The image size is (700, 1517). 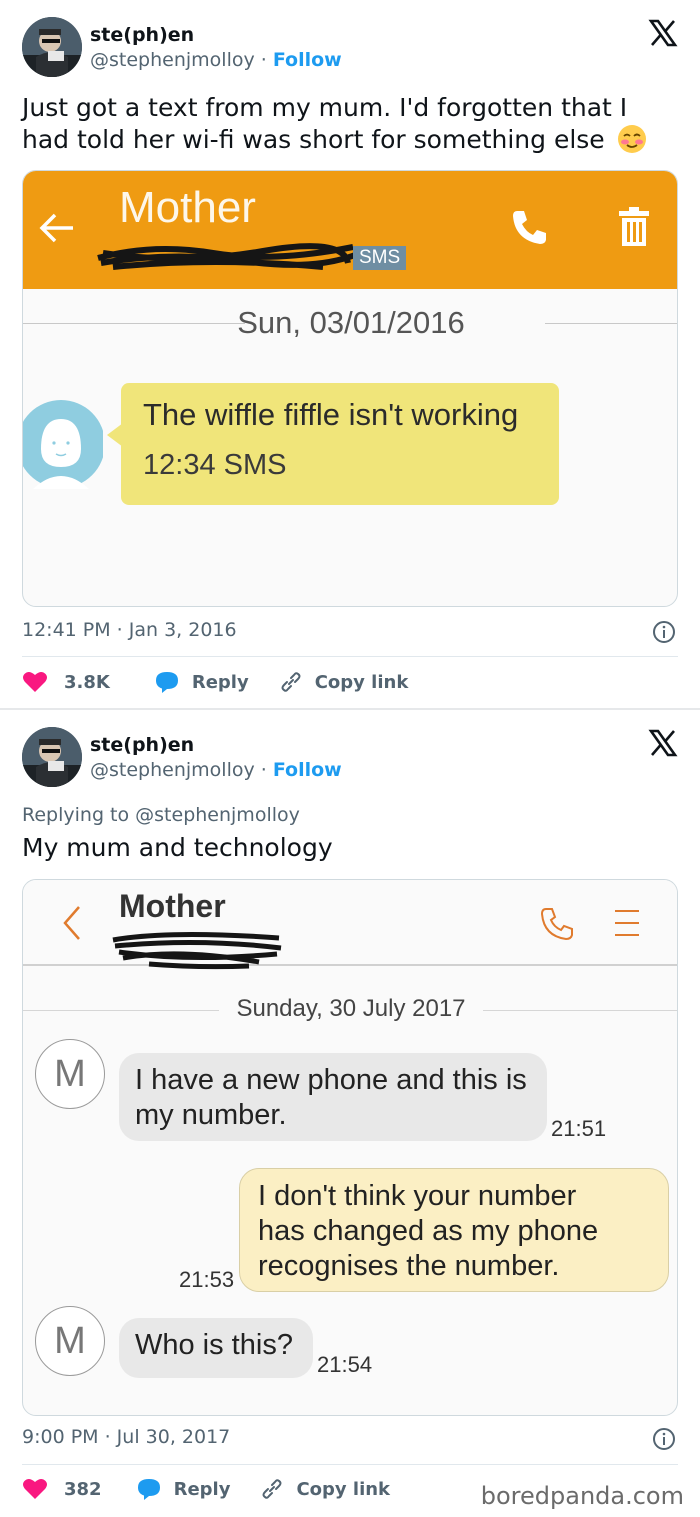 What do you see at coordinates (634, 226) in the screenshot?
I see `trash-icon` at bounding box center [634, 226].